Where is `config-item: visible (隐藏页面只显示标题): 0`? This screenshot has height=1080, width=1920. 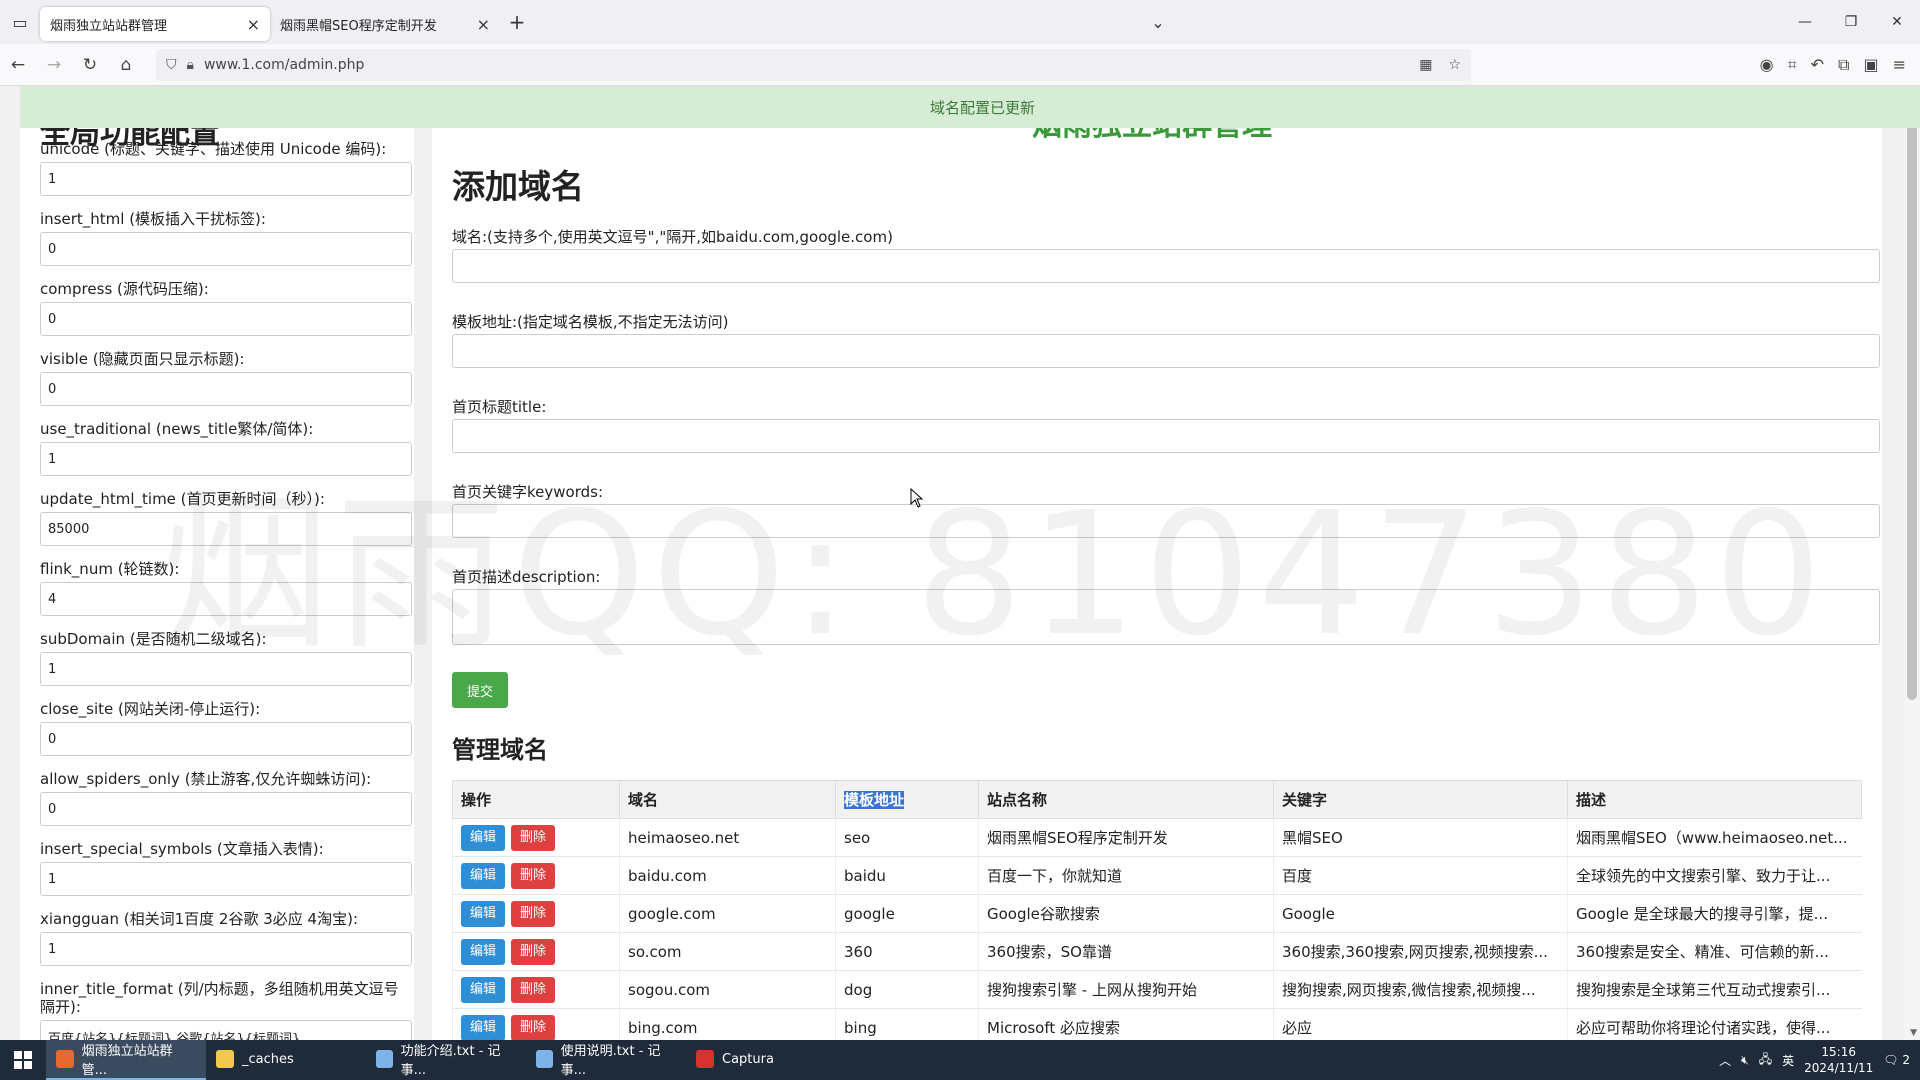
config-item: visible (隐藏页面只显示标题): 0 is located at coordinates (227, 378).